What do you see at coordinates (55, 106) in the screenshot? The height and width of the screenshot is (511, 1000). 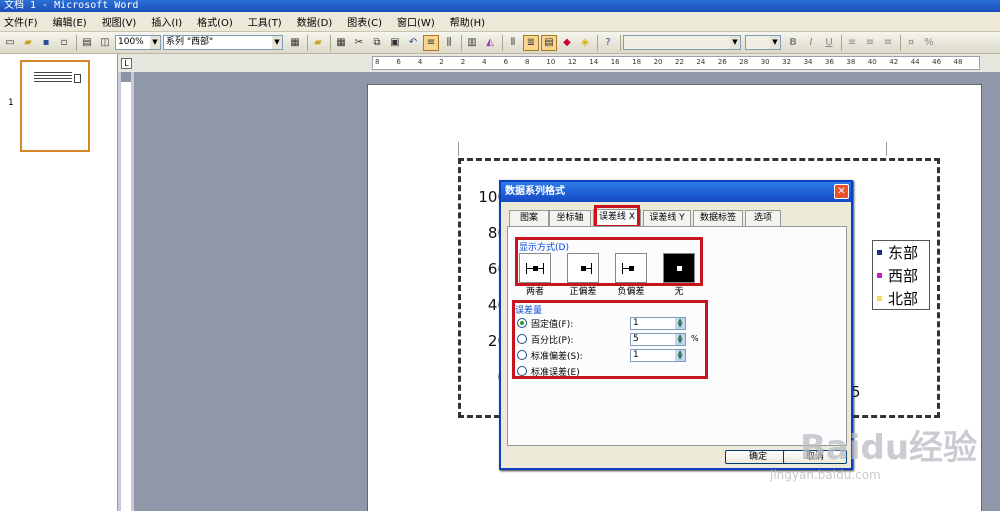 I see `page-thumbnail` at bounding box center [55, 106].